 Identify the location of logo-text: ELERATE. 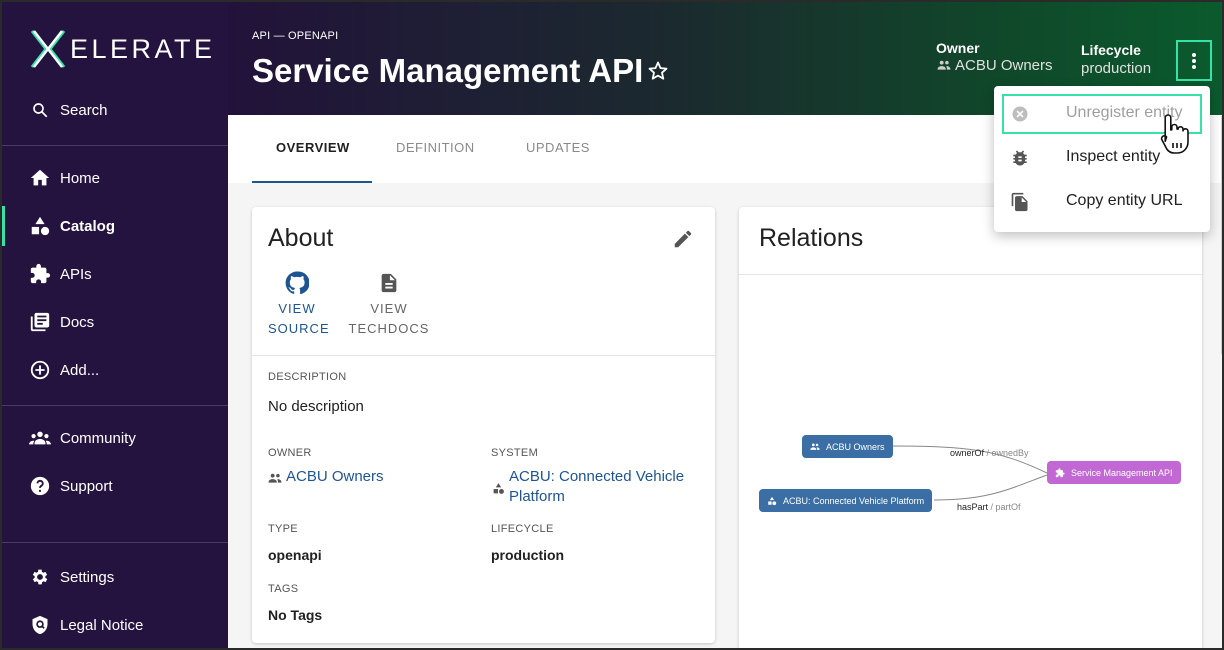
(143, 48).